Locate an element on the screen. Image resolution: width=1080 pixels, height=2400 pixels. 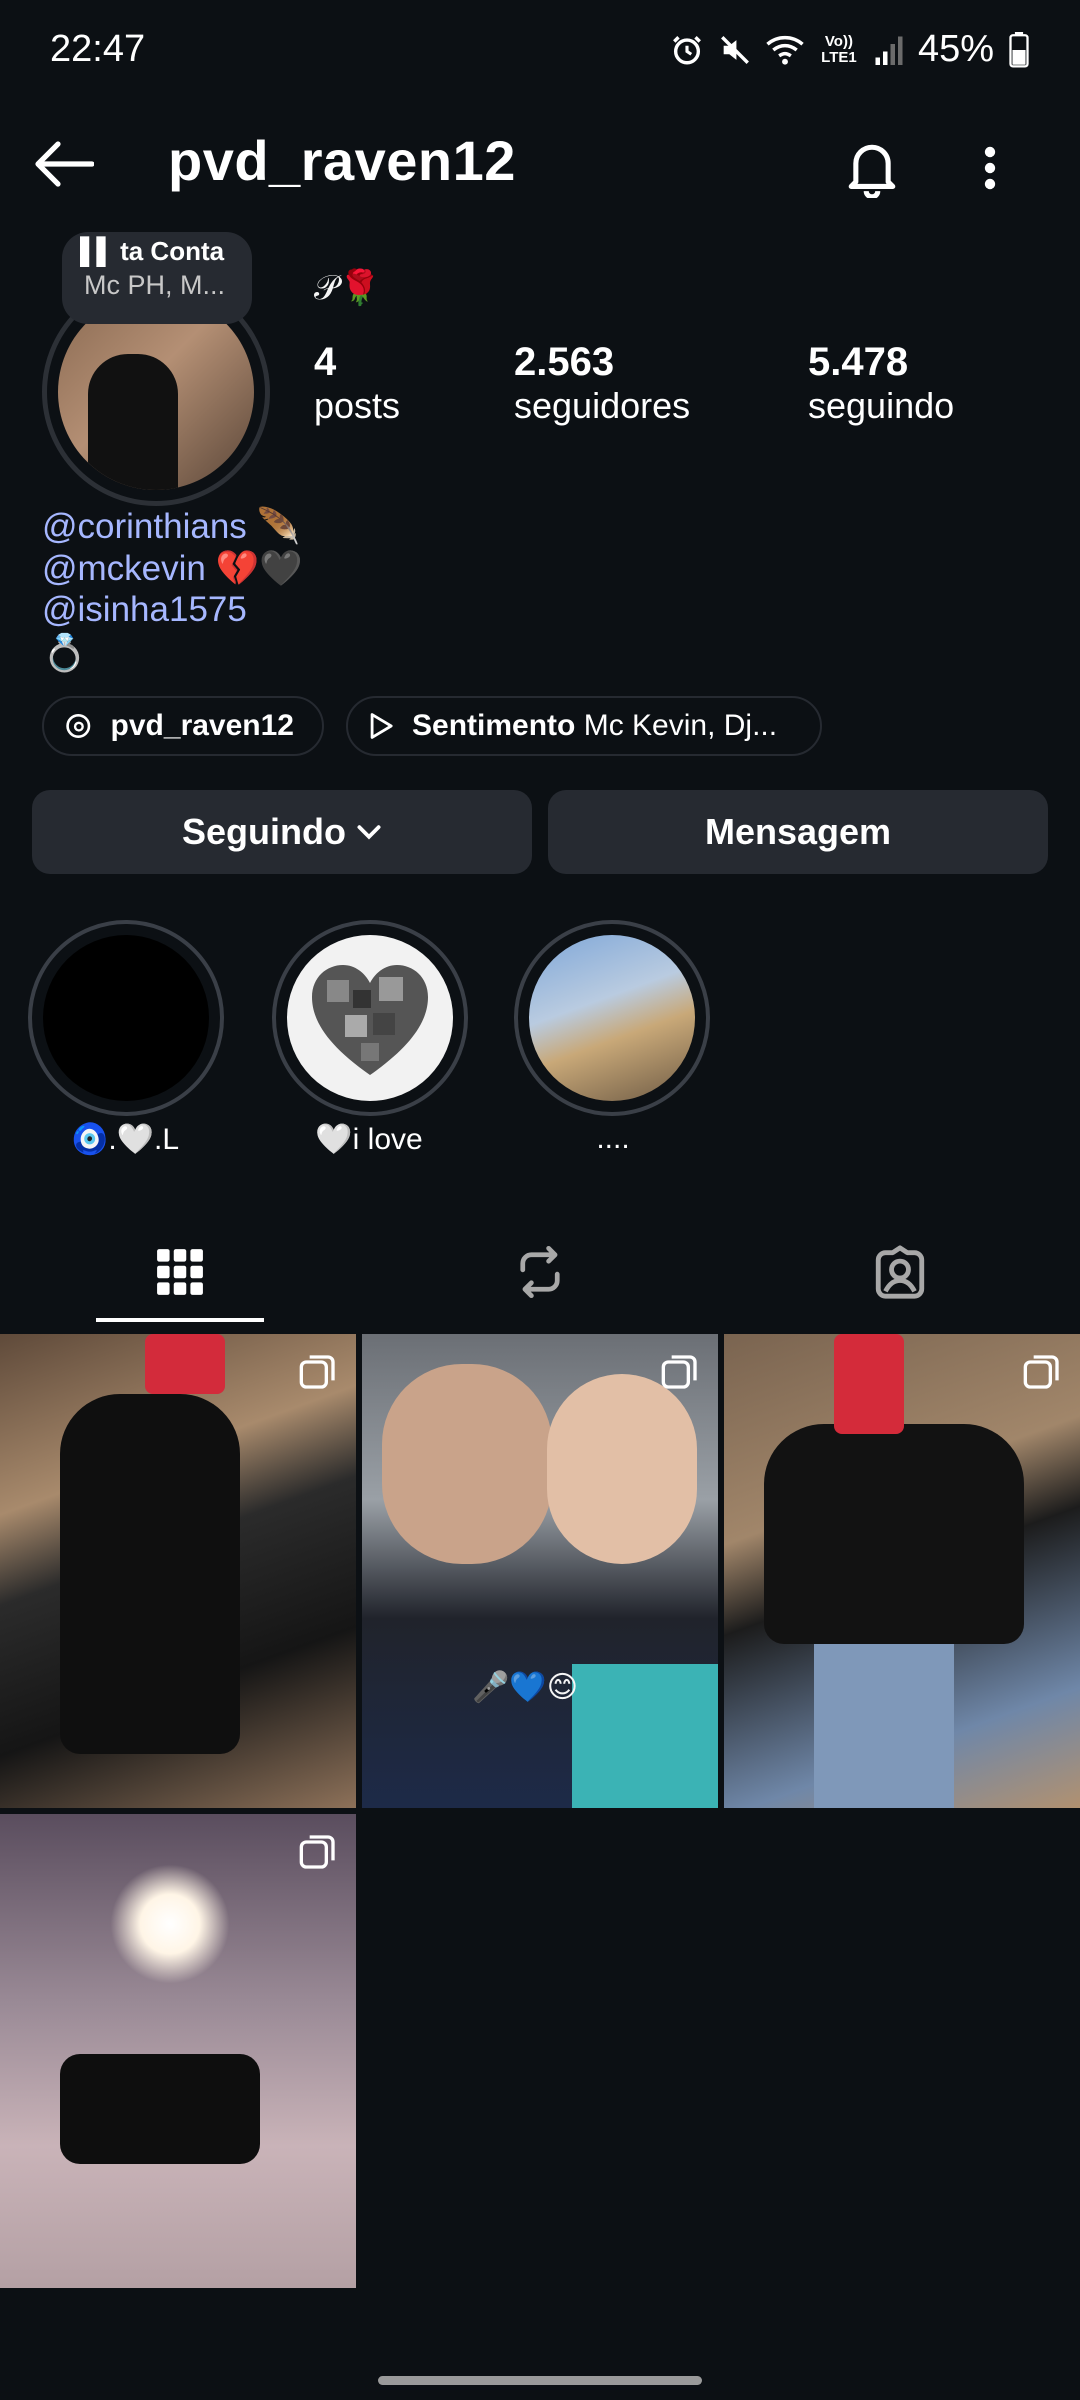
tab-reposts is located at coordinates (540, 1272).